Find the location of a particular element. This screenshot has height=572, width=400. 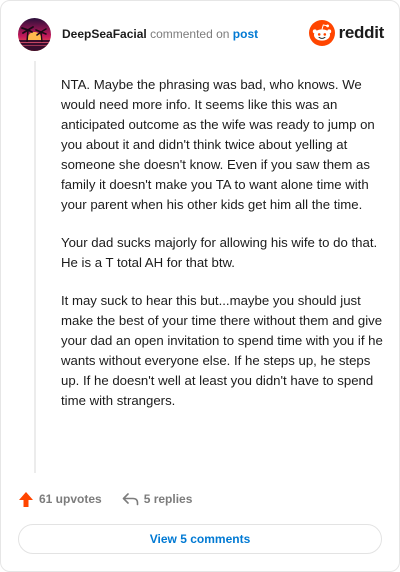

replies-button: 5 replies is located at coordinates (157, 499).